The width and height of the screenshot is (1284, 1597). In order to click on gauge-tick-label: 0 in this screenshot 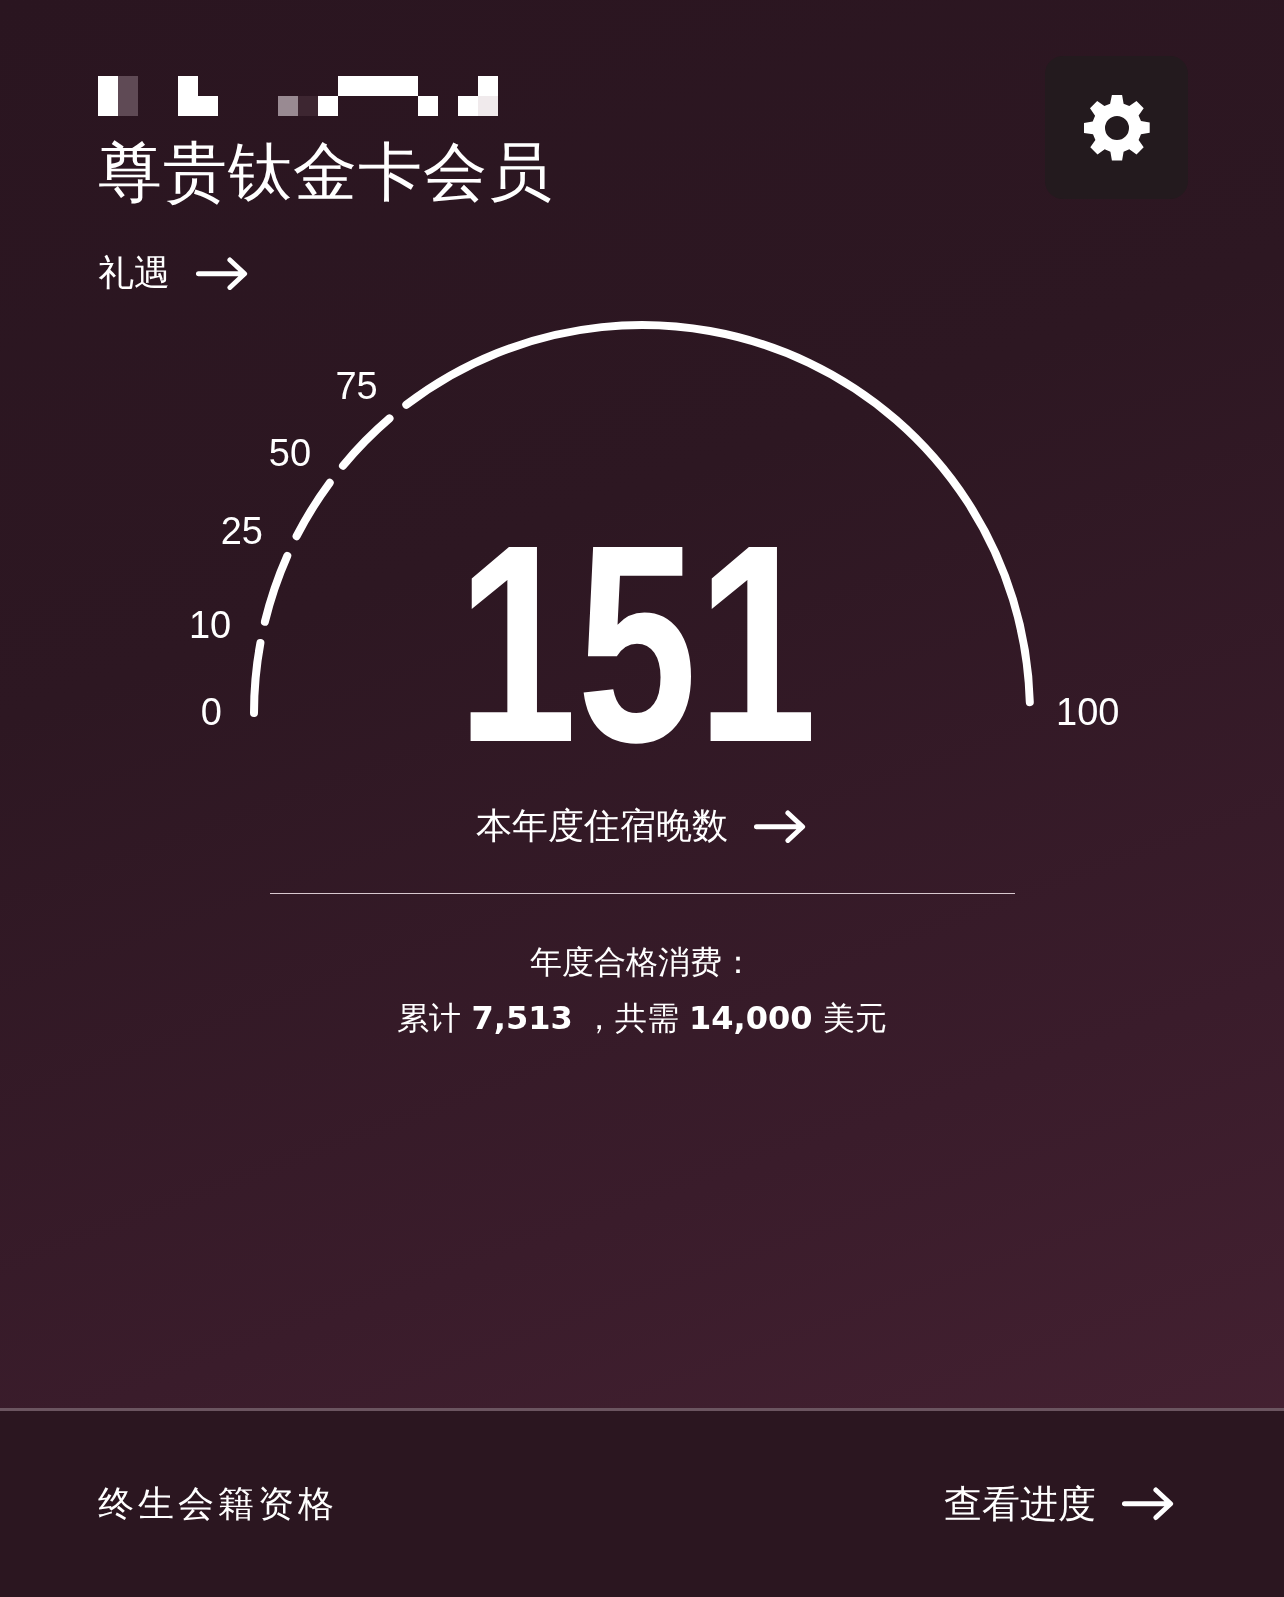, I will do `click(211, 711)`.